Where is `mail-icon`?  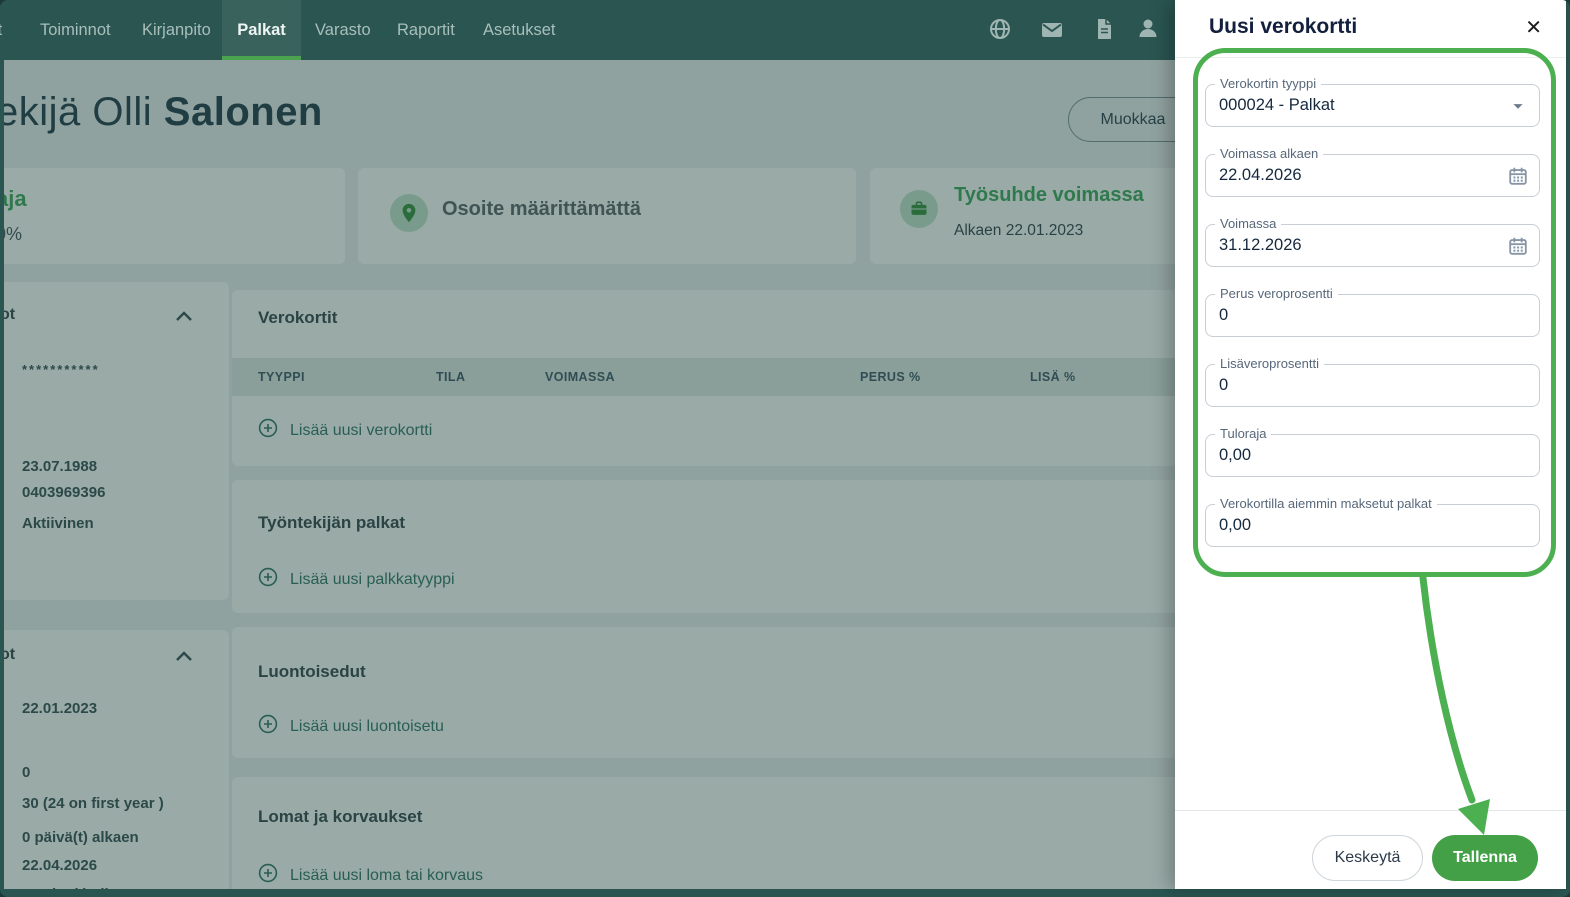 mail-icon is located at coordinates (1052, 30).